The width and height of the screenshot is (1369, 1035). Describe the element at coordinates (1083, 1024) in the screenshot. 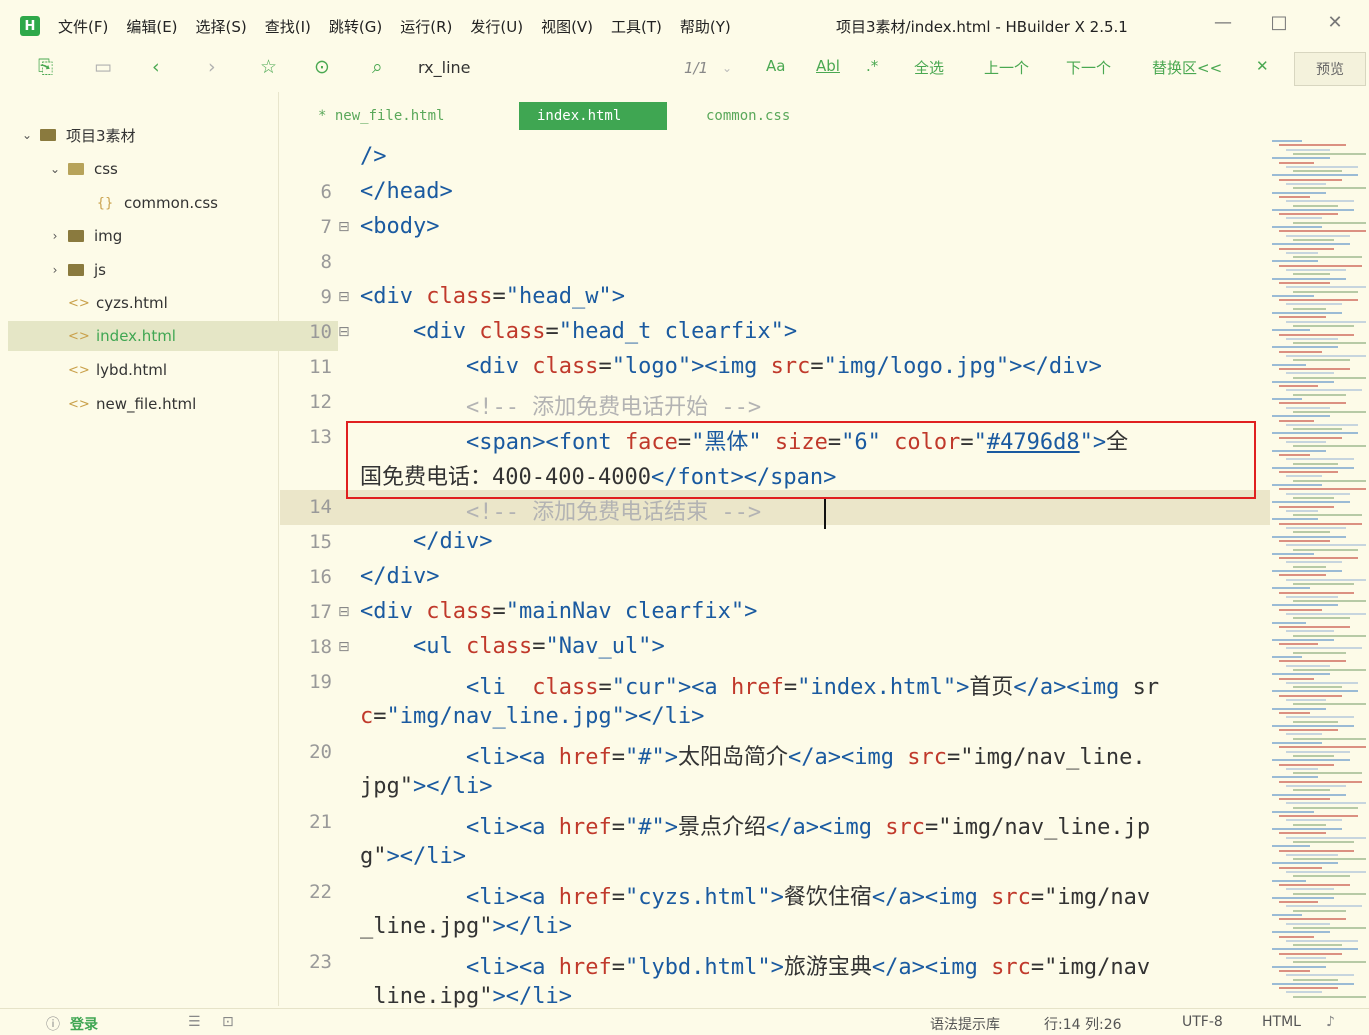

I see `cursor-position: 行:14 列:26` at that location.